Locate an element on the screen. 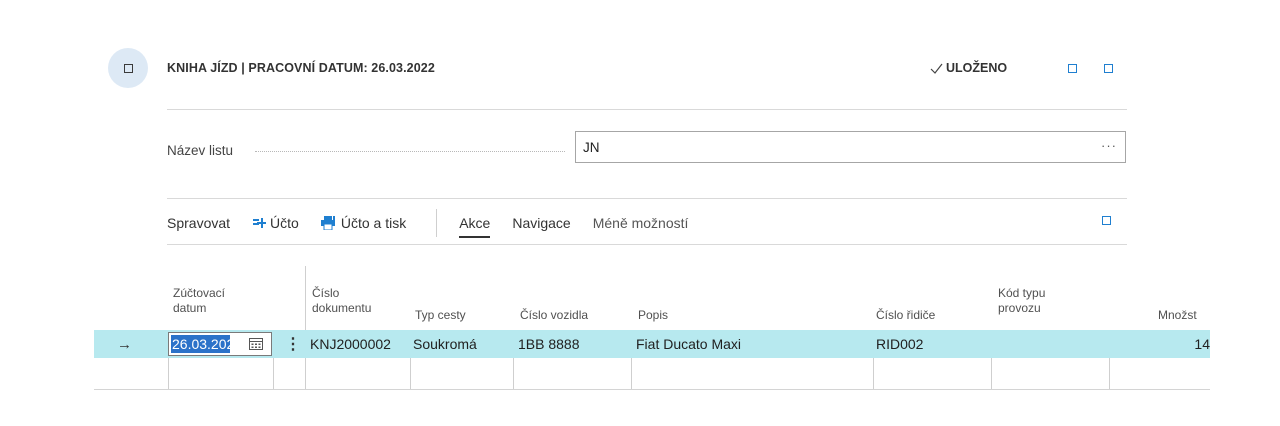 The height and width of the screenshot is (426, 1280). row-indicator-icon: → is located at coordinates (124, 344).